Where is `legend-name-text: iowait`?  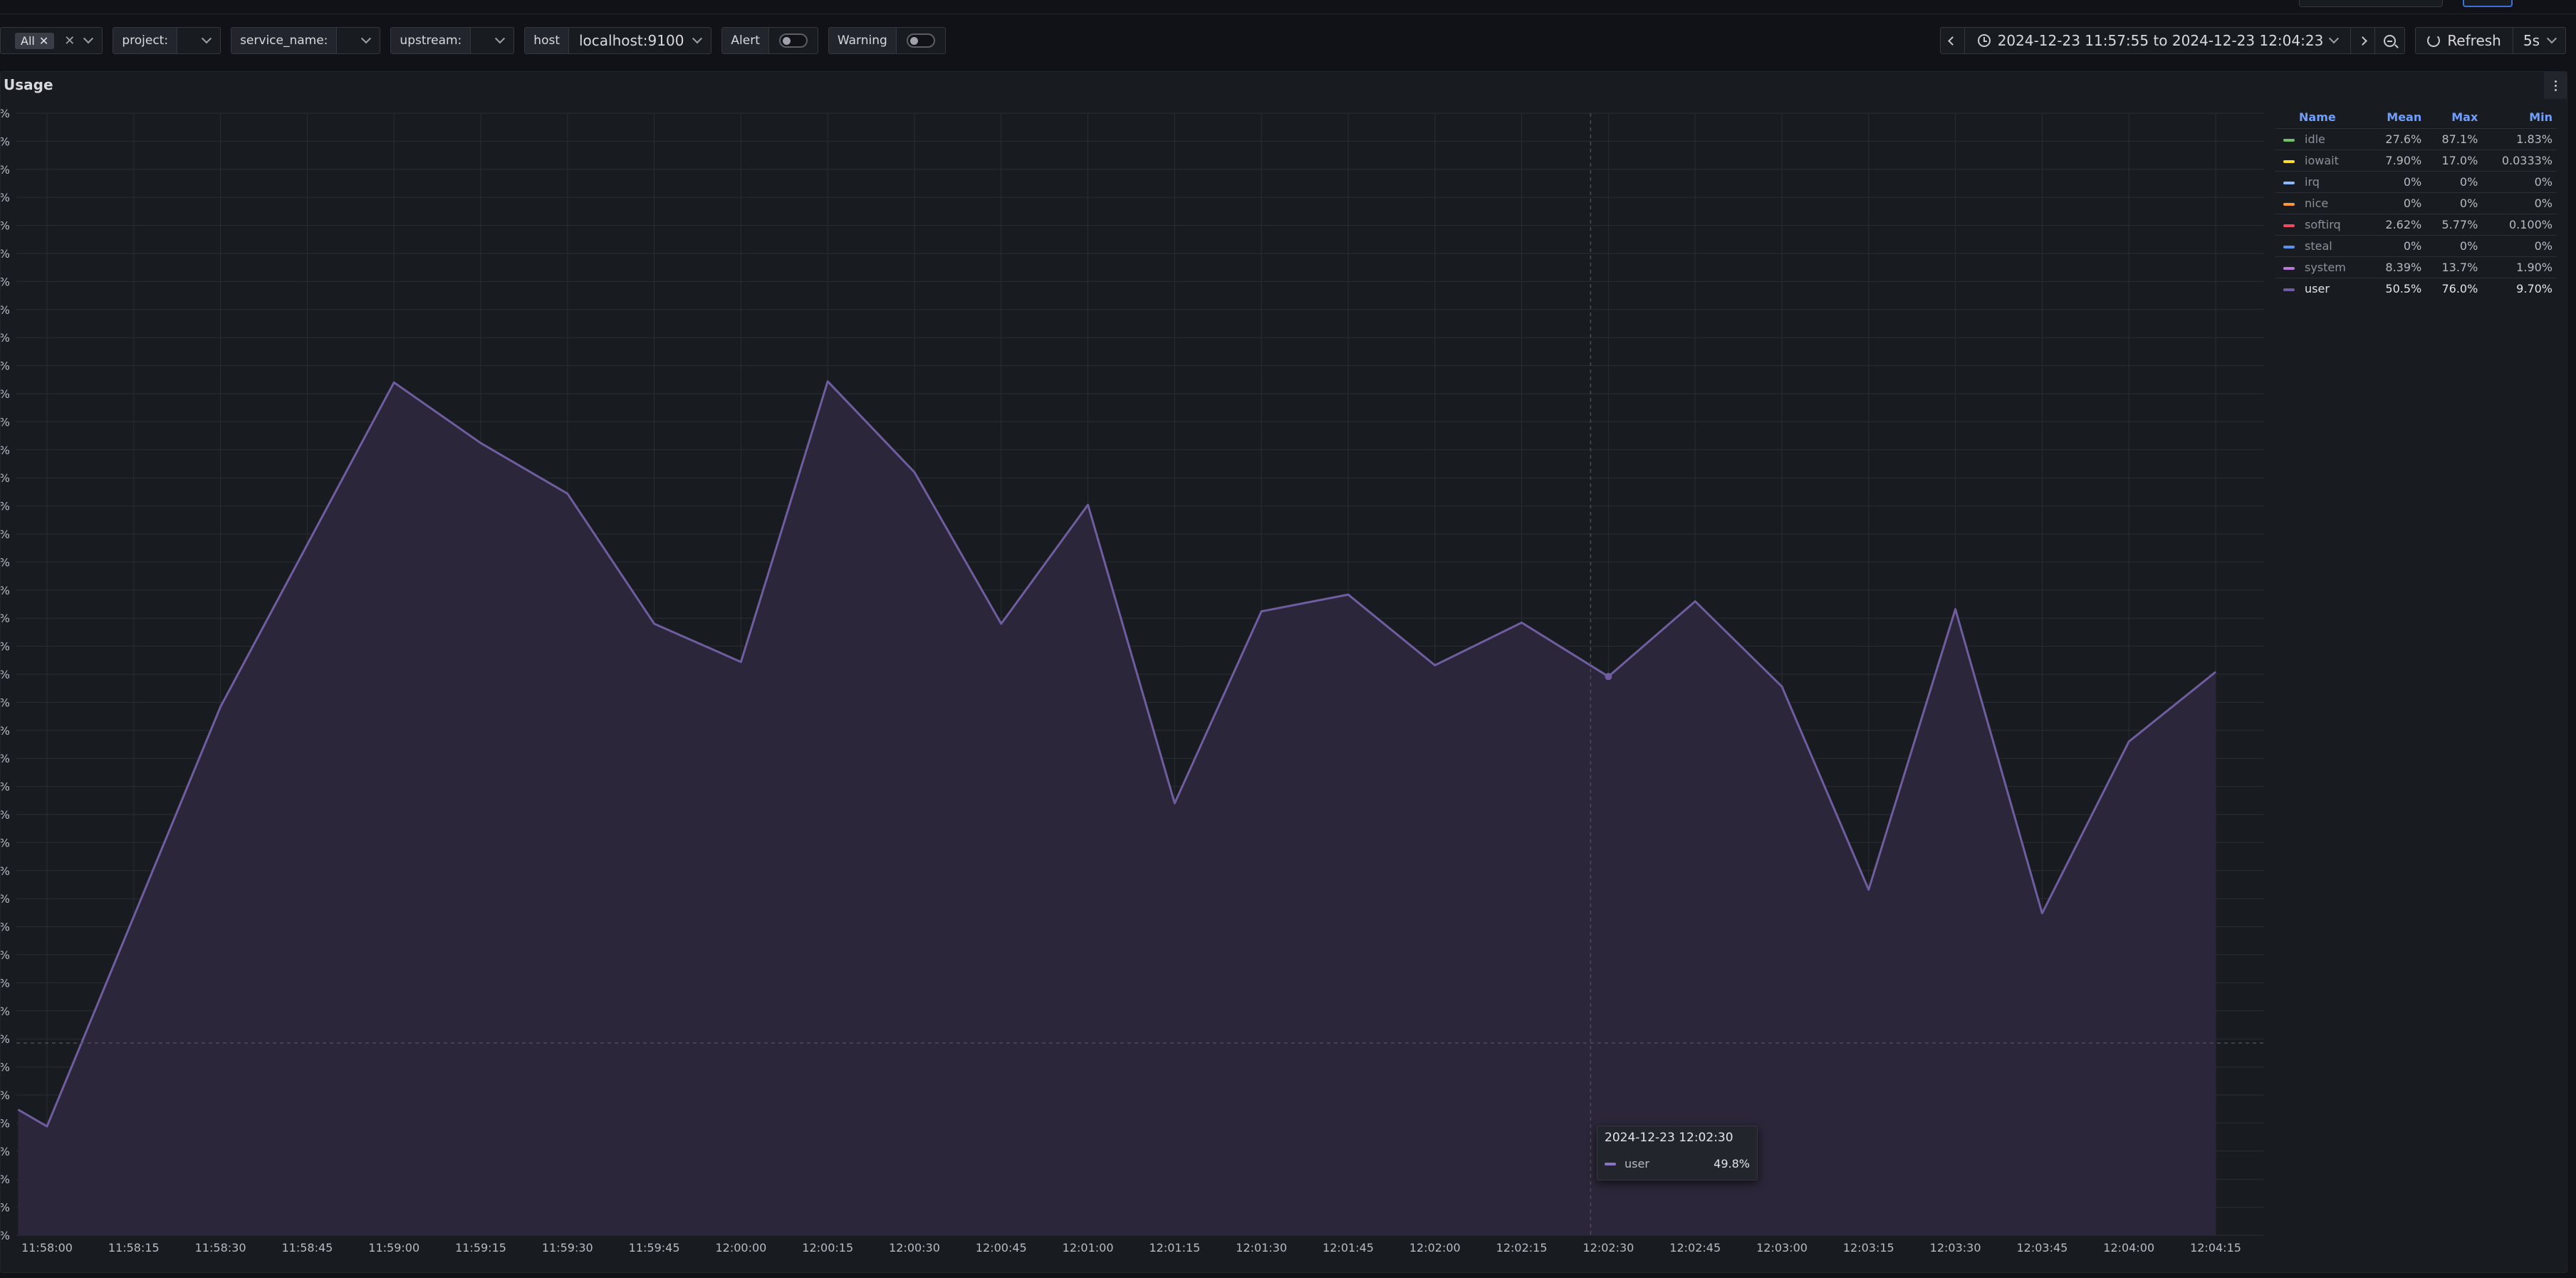 legend-name-text: iowait is located at coordinates (2322, 160).